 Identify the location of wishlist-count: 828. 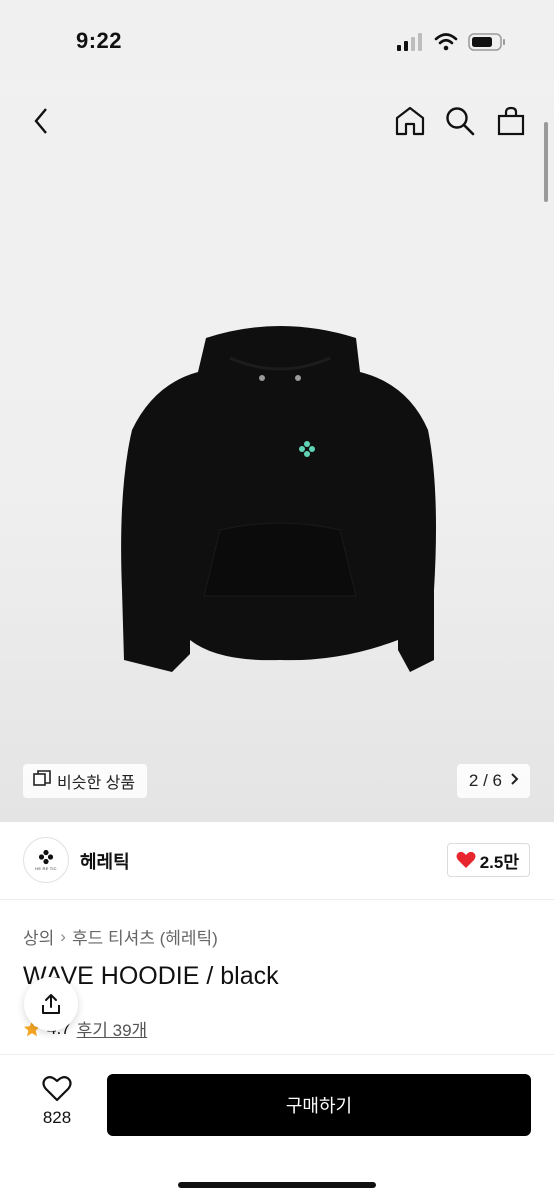
(57, 1117).